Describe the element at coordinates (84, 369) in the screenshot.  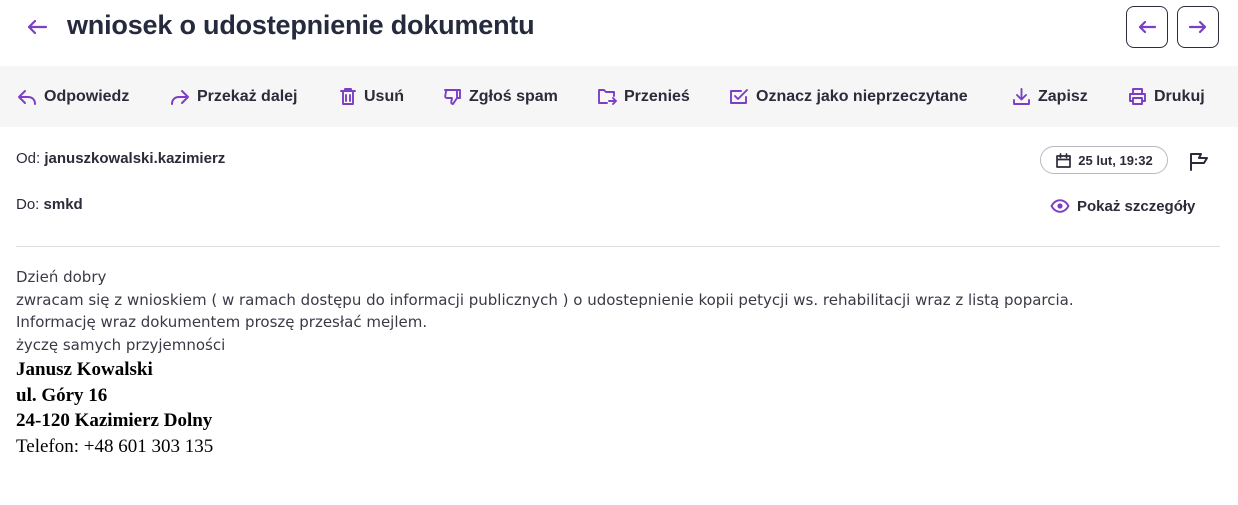
I see `signature-name: Janusz Kowalski` at that location.